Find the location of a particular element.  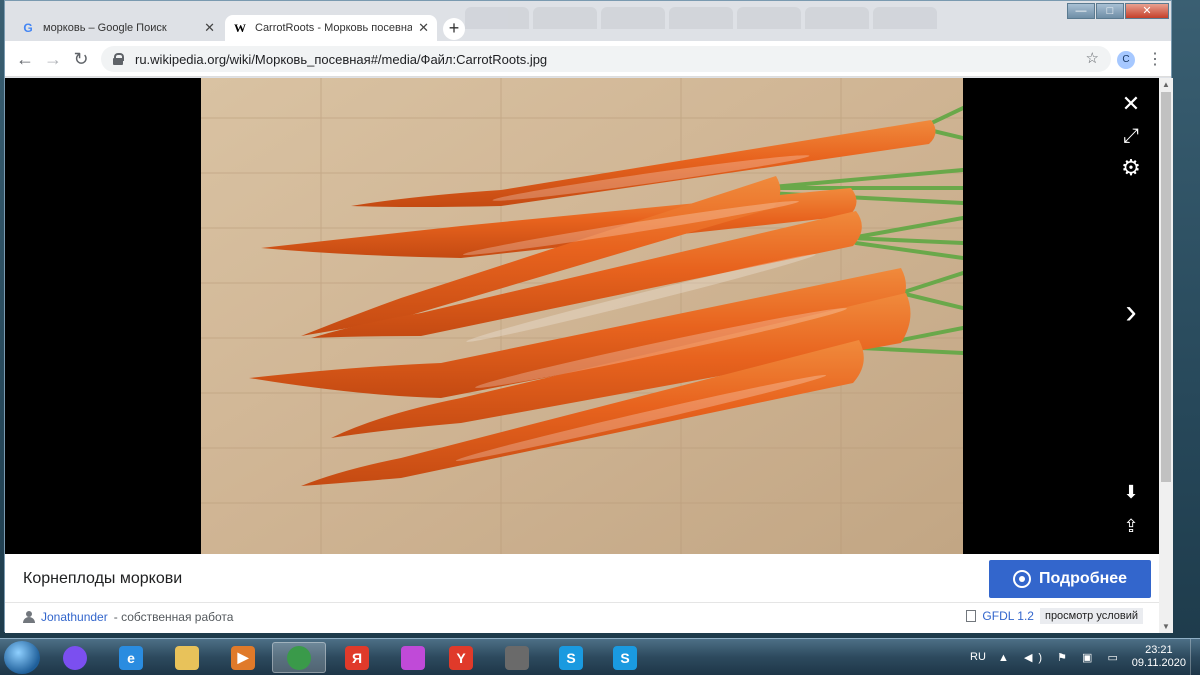

taskbar-yandex-browser-button: Y is located at coordinates (461, 657).